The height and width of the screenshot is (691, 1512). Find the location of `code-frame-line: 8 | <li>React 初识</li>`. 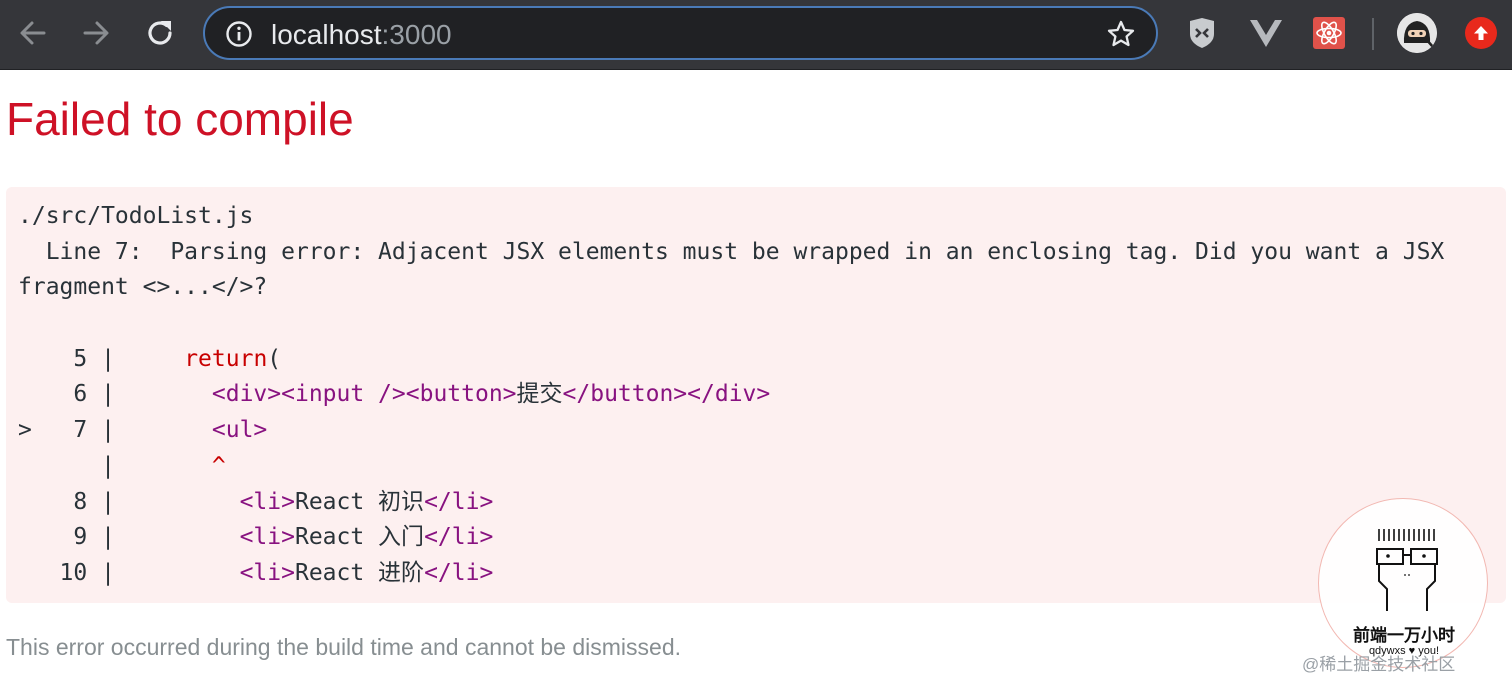

code-frame-line: 8 | <li>React 初识</li> is located at coordinates (731, 503).